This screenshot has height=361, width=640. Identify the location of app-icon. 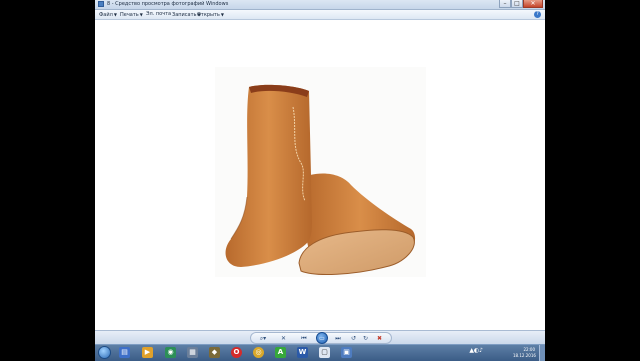
(101, 4).